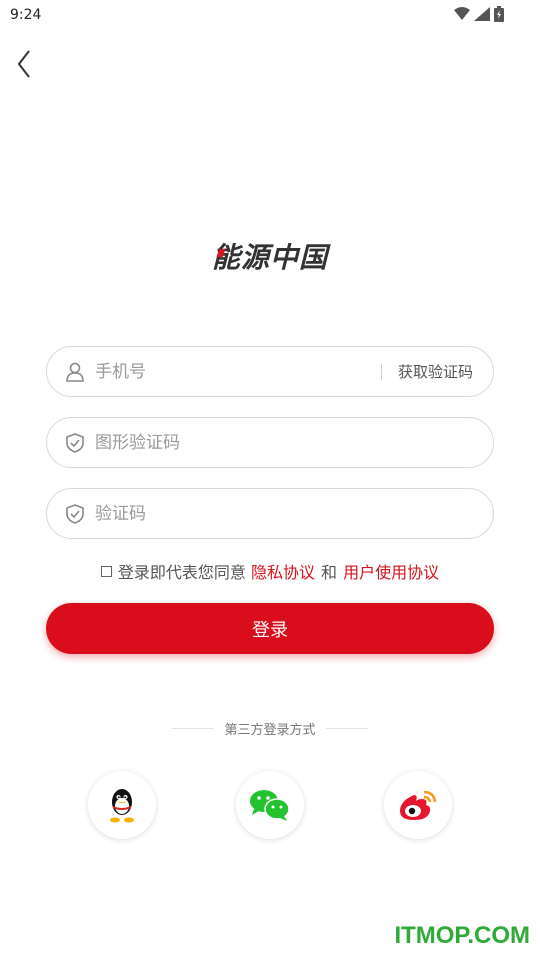 The width and height of the screenshot is (540, 960). I want to click on qq-icon, so click(122, 806).